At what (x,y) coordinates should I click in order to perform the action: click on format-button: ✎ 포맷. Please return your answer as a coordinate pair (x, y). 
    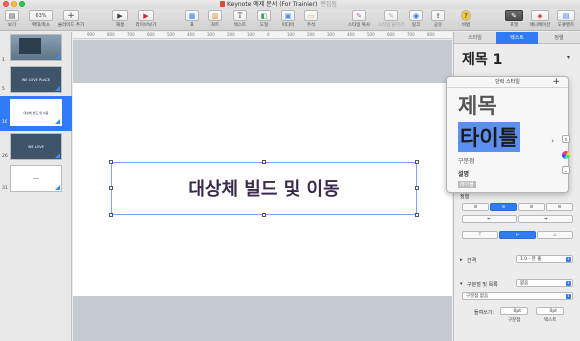
    Looking at the image, I should click on (514, 20).